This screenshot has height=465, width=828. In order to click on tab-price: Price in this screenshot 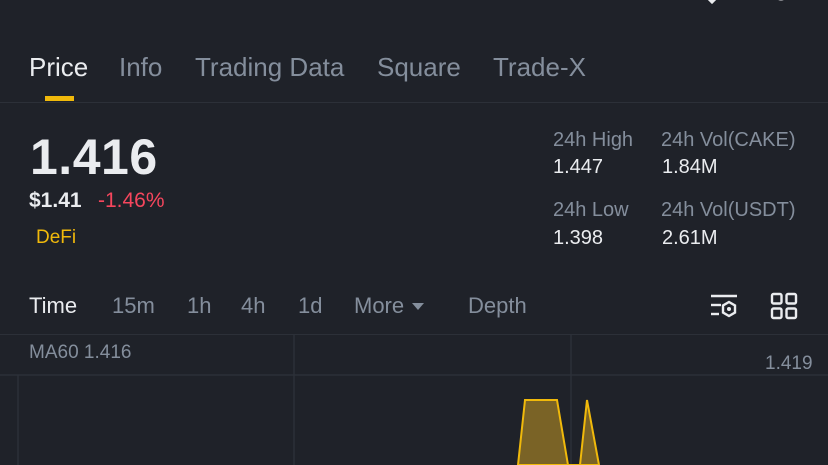, I will do `click(58, 67)`.